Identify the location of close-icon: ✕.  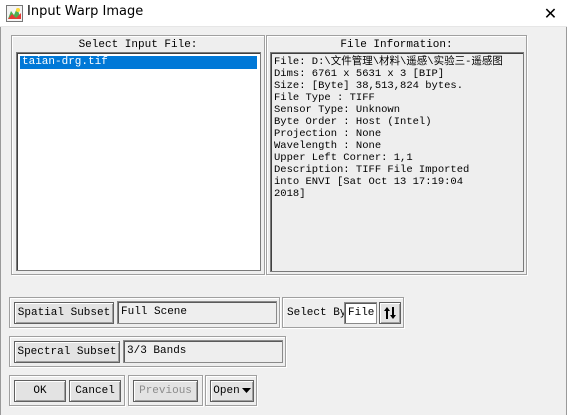
(550, 13).